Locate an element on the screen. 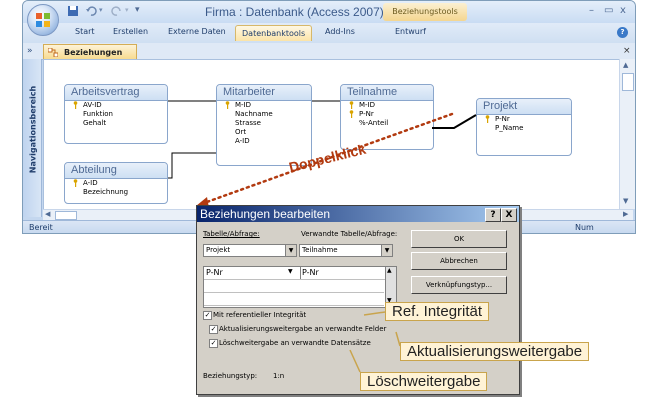 Image resolution: width=647 pixels, height=398 pixels. callout-pointers is located at coordinates (375, 342).